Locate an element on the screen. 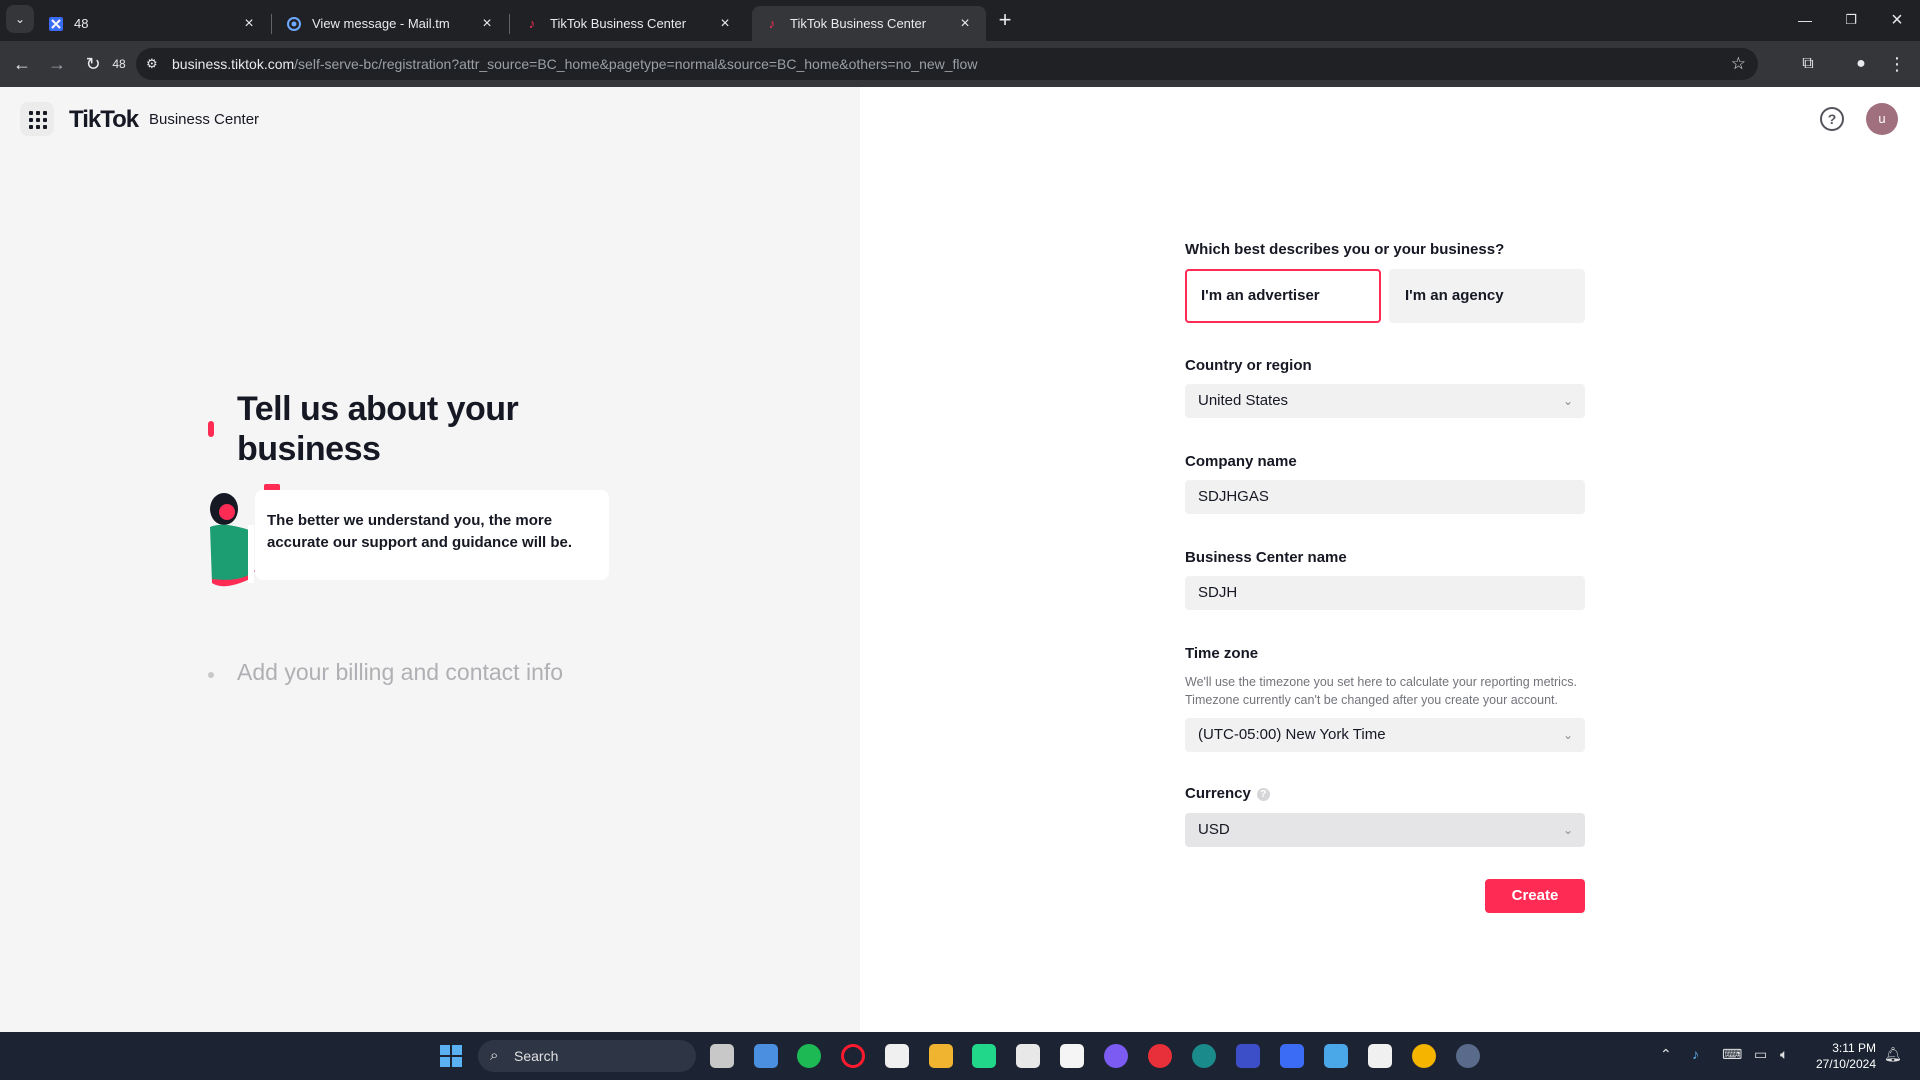 The width and height of the screenshot is (1920, 1080). minimize-button: — is located at coordinates (1805, 20).